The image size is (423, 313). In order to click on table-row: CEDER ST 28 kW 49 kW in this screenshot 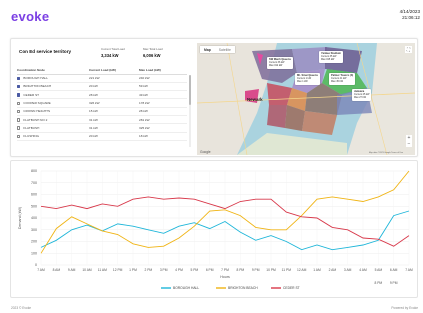, I will do `click(102, 95)`.